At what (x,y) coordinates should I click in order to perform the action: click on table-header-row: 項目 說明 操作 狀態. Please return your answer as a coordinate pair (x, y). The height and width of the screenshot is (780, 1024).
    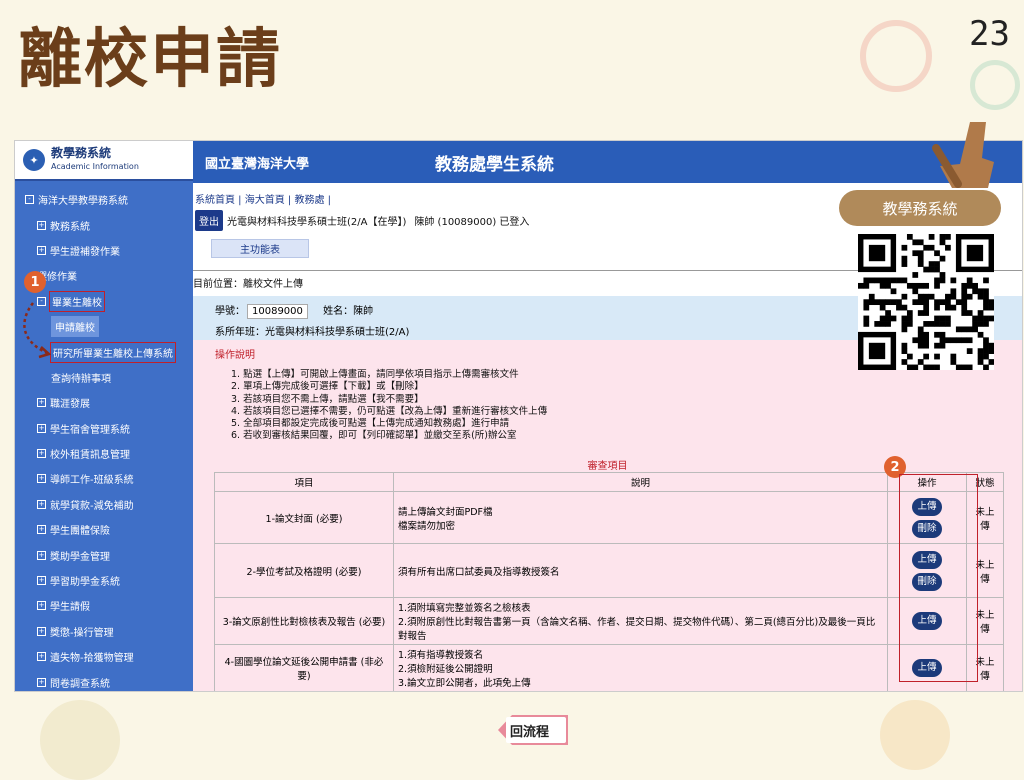
    Looking at the image, I should click on (609, 482).